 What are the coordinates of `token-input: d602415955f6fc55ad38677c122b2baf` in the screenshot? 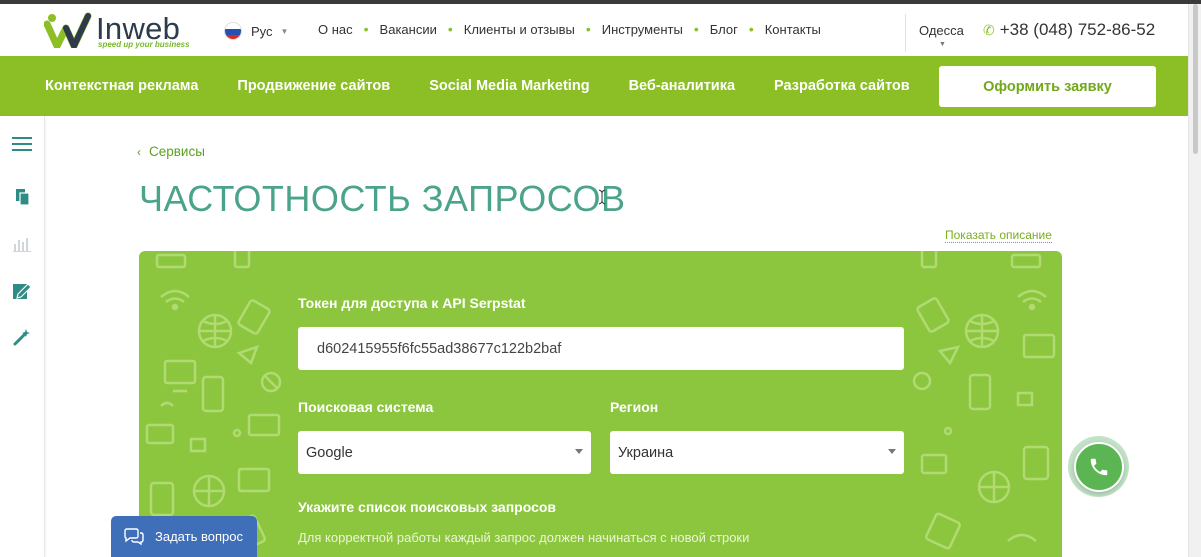 It's located at (601, 348).